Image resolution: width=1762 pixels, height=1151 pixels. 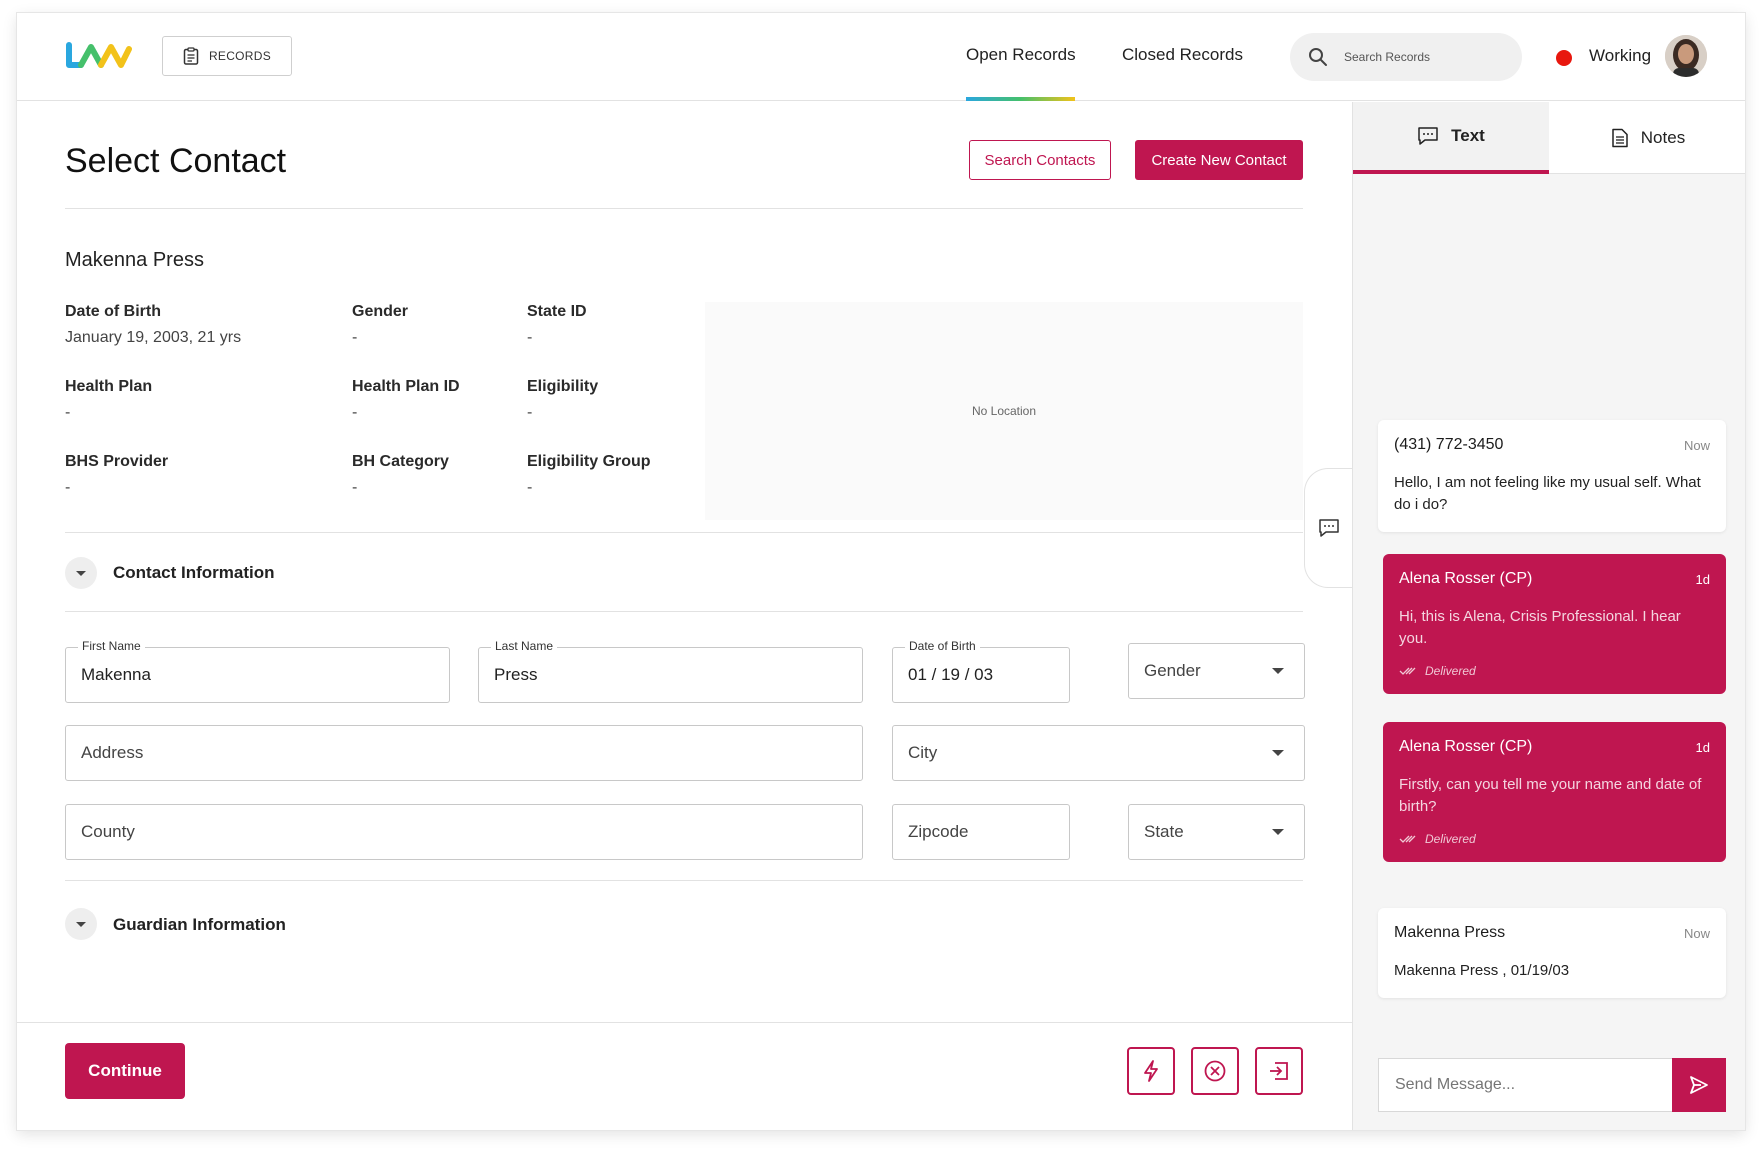 I want to click on tab-closed-records: Closed Records, so click(x=1182, y=55).